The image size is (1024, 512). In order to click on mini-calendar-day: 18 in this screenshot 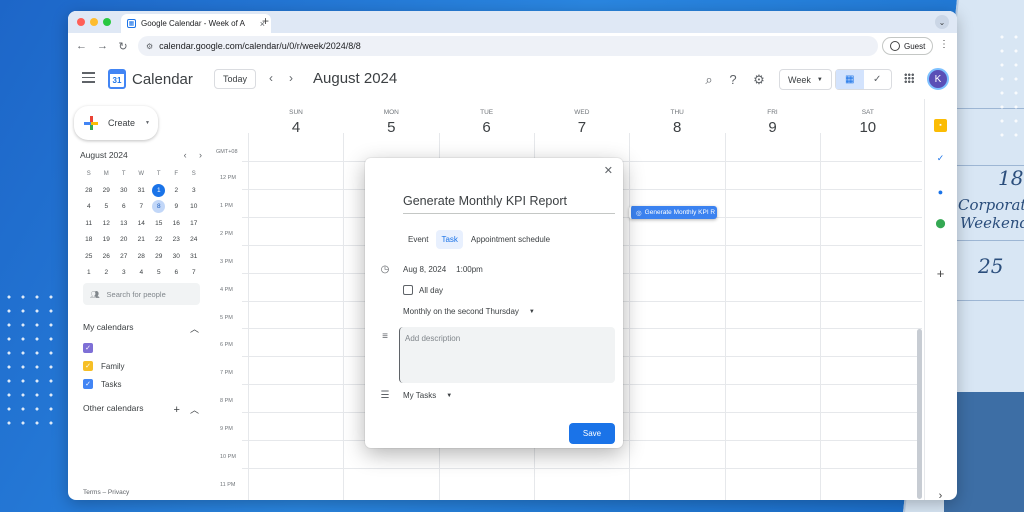, I will do `click(89, 240)`.